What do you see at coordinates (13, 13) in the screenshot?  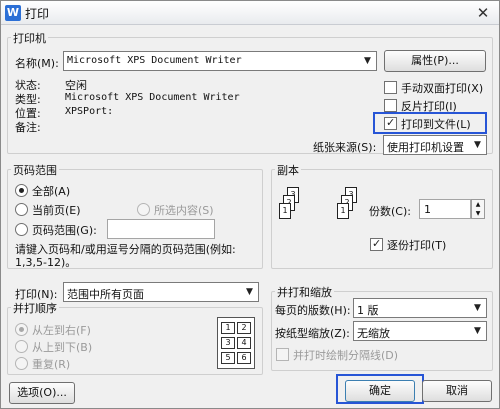 I see `wps-app-icon: W` at bounding box center [13, 13].